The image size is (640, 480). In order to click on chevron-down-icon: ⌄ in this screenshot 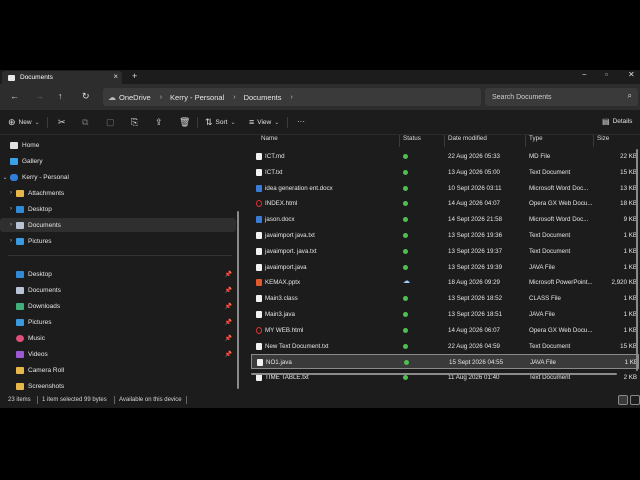, I will do `click(5, 177)`.